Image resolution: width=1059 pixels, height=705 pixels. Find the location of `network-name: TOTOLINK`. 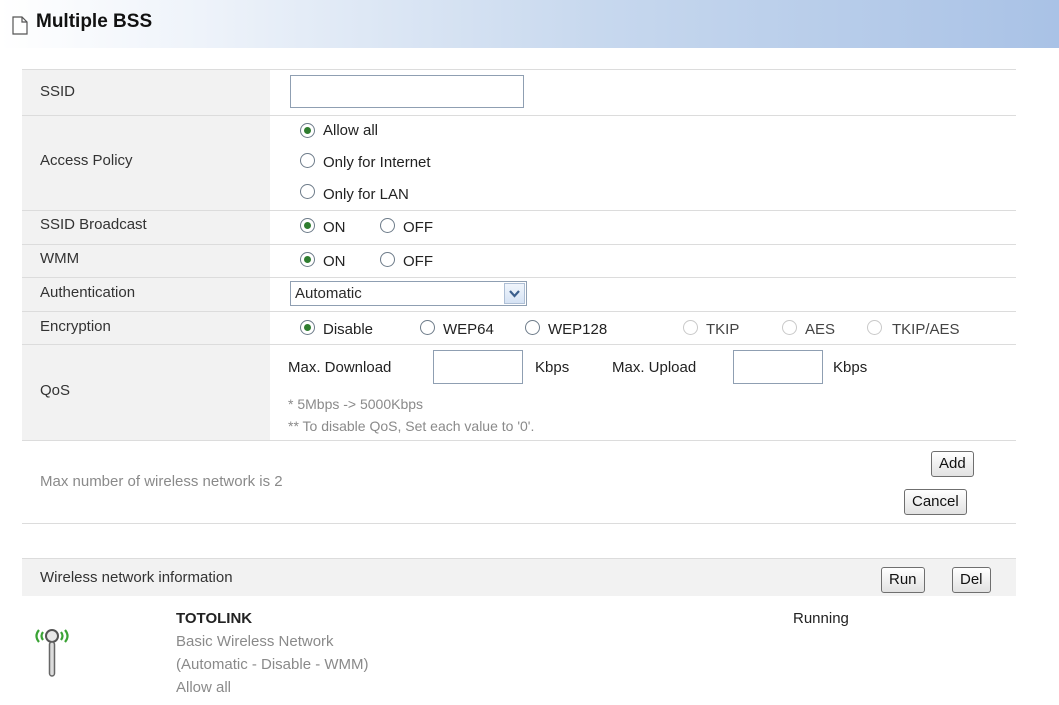

network-name: TOTOLINK is located at coordinates (214, 618).